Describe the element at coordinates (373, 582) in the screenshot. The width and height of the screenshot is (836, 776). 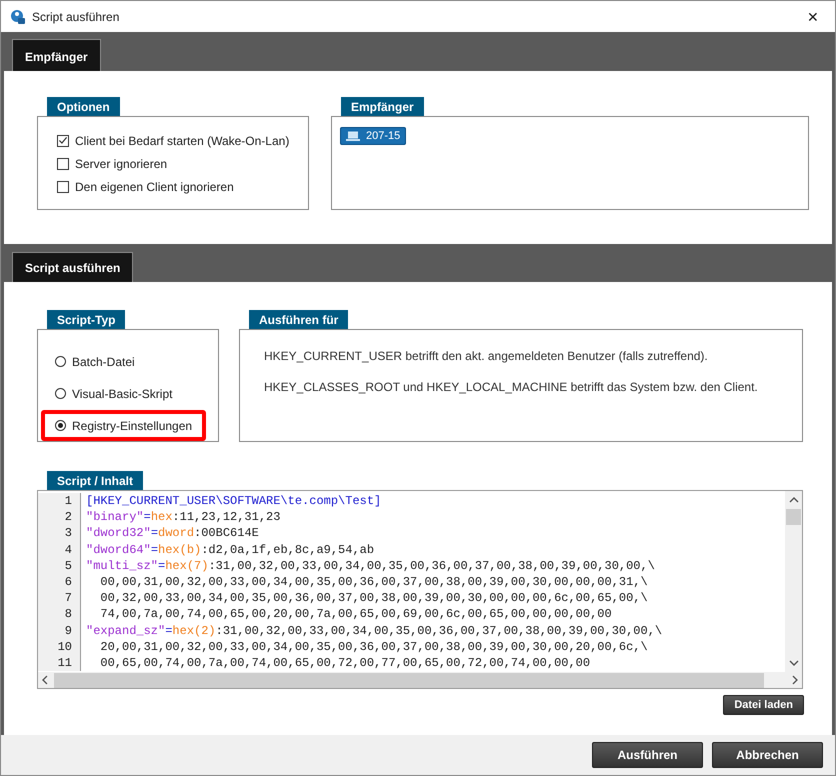
I see `code-line: 00,00,31,00,32,00,33,00,34,00,35,00,36,00,37,00,38,00,39,00,30,00,00,00,31,\` at that location.